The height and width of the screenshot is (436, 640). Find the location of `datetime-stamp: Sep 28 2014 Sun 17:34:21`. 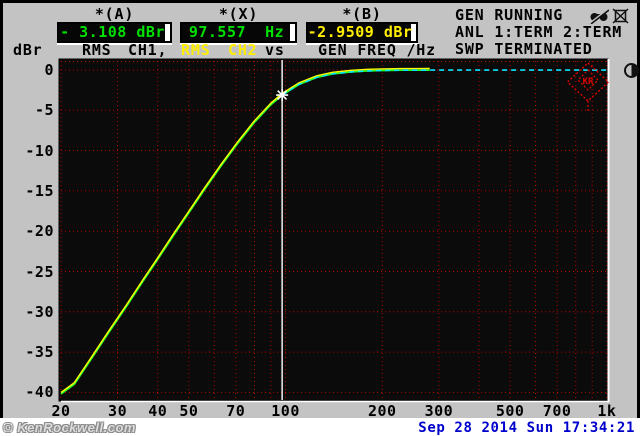

datetime-stamp: Sep 28 2014 Sun 17:34:21 is located at coordinates (526, 428).